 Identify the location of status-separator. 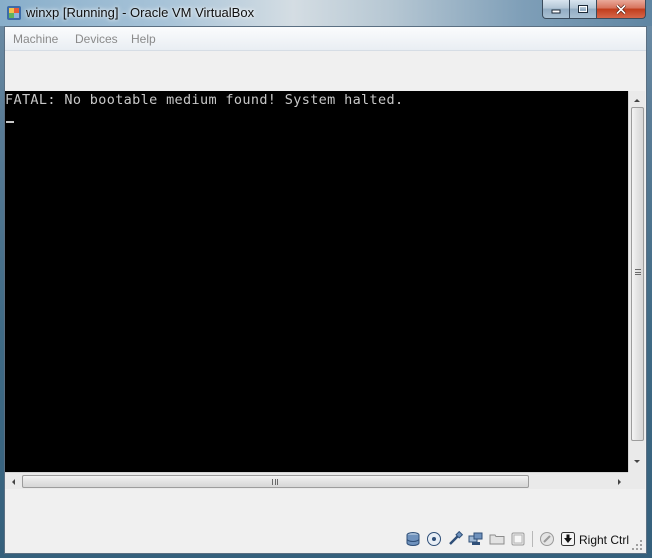
(532, 539).